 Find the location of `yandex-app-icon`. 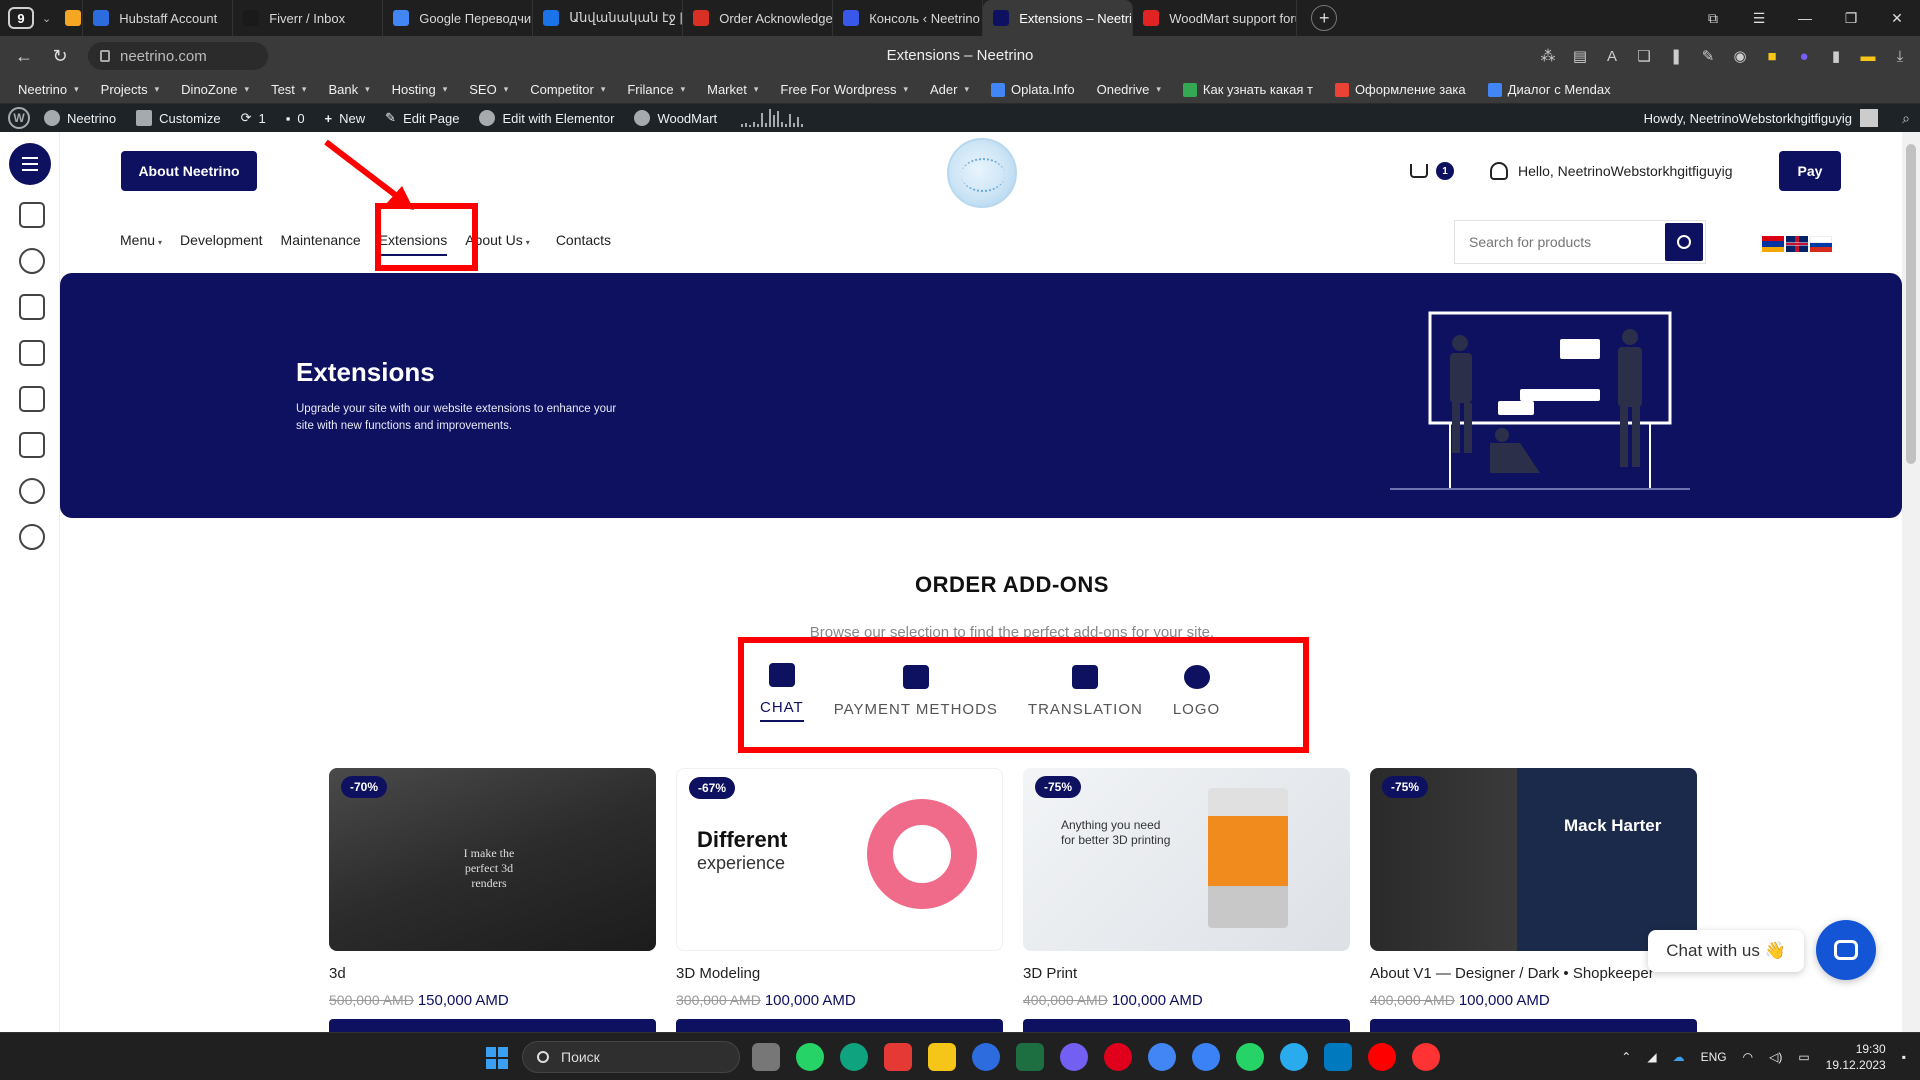

yandex-app-icon is located at coordinates (1382, 1057).